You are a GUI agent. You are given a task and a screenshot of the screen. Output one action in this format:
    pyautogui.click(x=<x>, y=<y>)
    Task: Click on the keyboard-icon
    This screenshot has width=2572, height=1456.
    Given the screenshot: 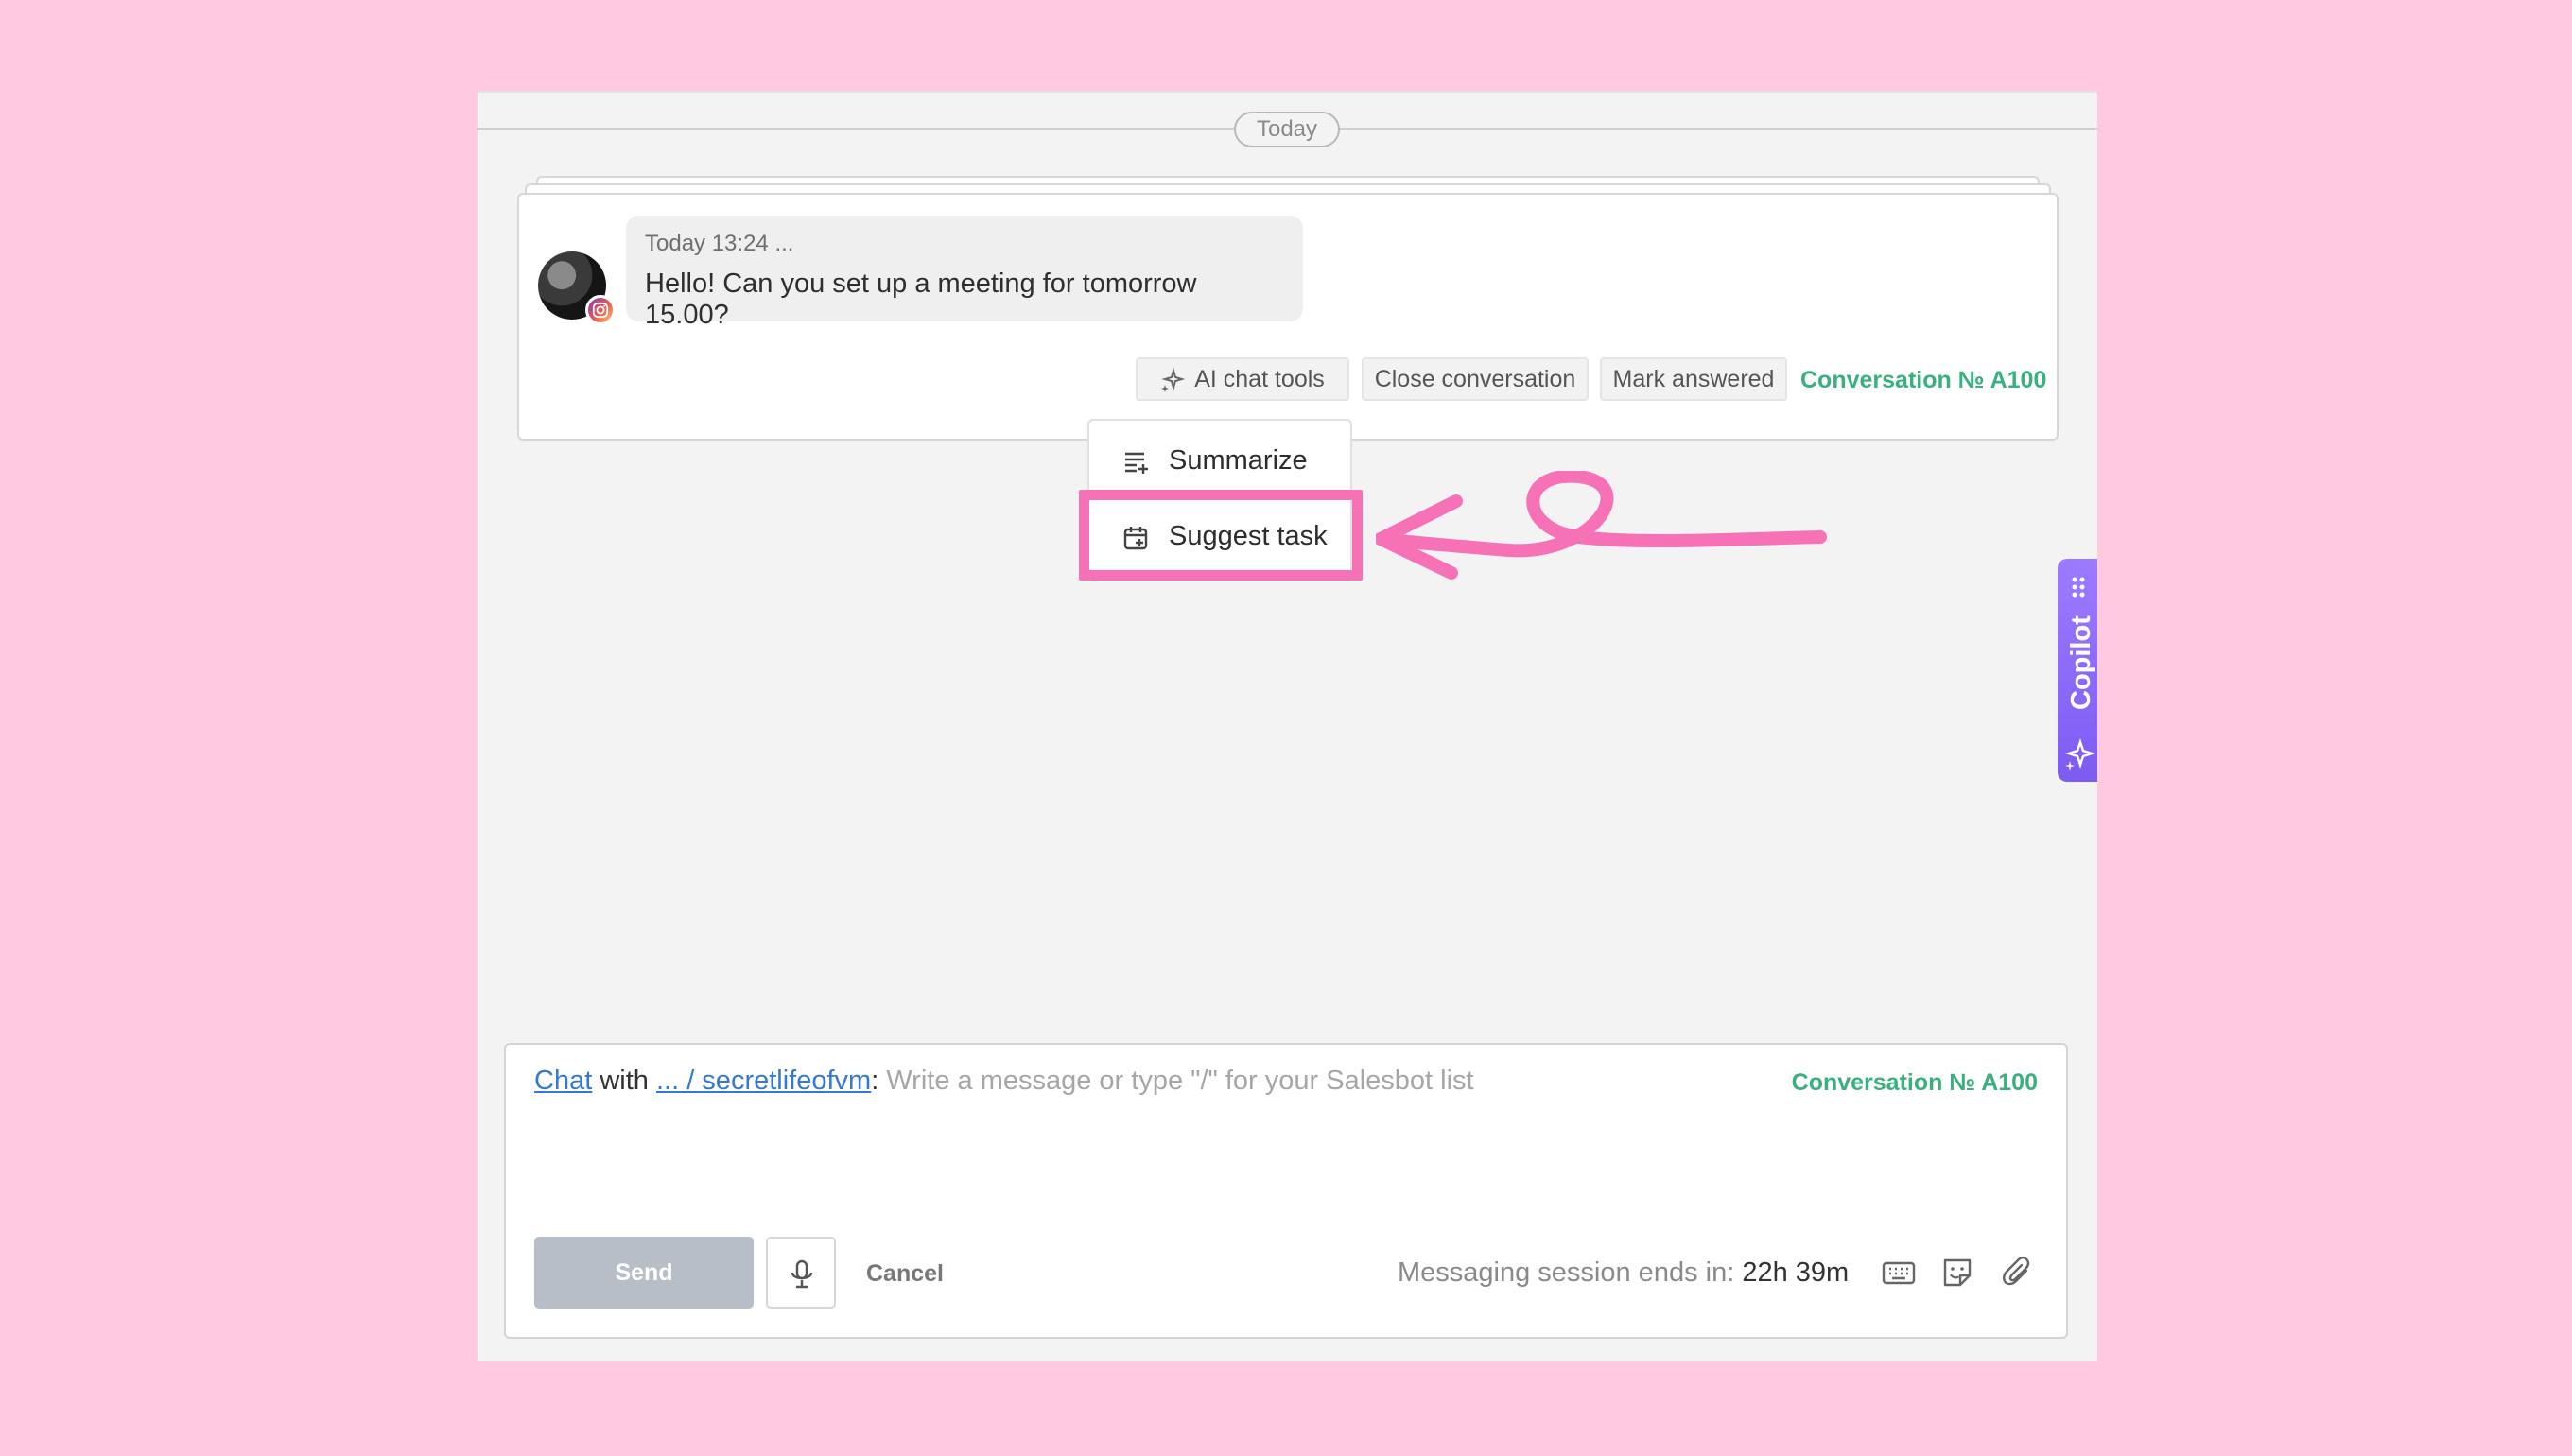 What is the action you would take?
    pyautogui.click(x=1899, y=1273)
    